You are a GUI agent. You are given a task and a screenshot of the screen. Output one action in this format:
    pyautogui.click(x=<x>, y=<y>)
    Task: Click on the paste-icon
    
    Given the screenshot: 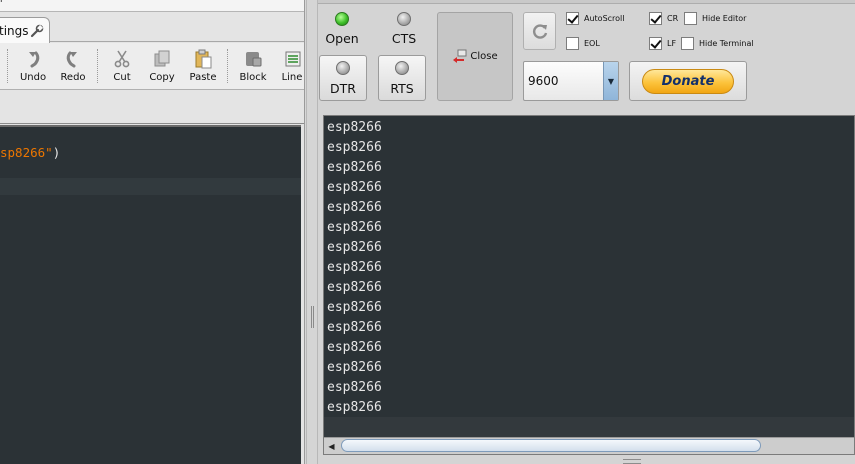 What is the action you would take?
    pyautogui.click(x=203, y=59)
    